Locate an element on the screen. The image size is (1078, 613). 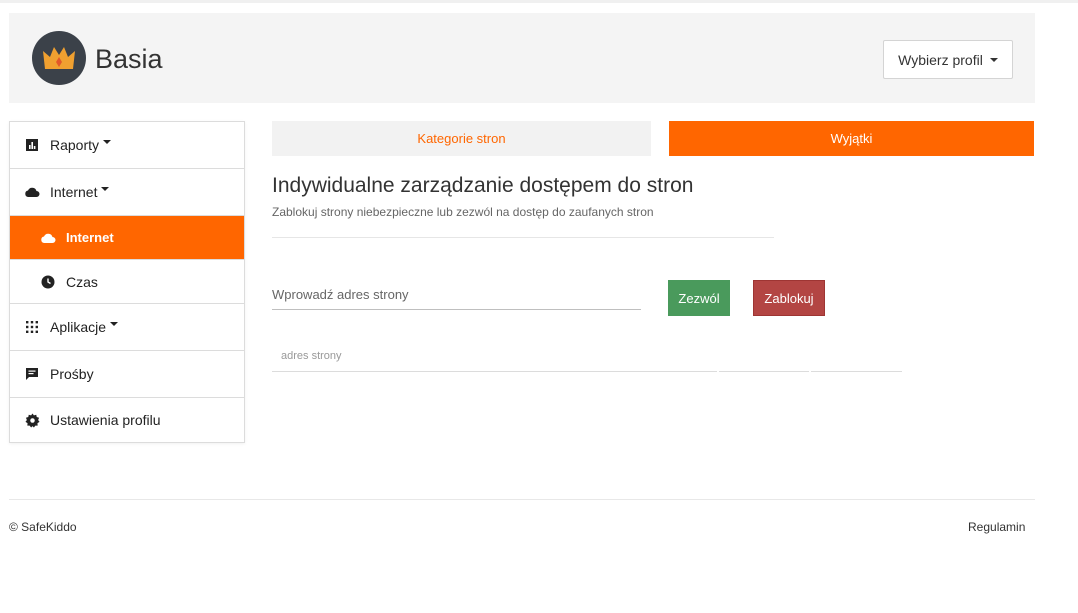
sidebar-item-prosby: Prośby is located at coordinates (127, 374).